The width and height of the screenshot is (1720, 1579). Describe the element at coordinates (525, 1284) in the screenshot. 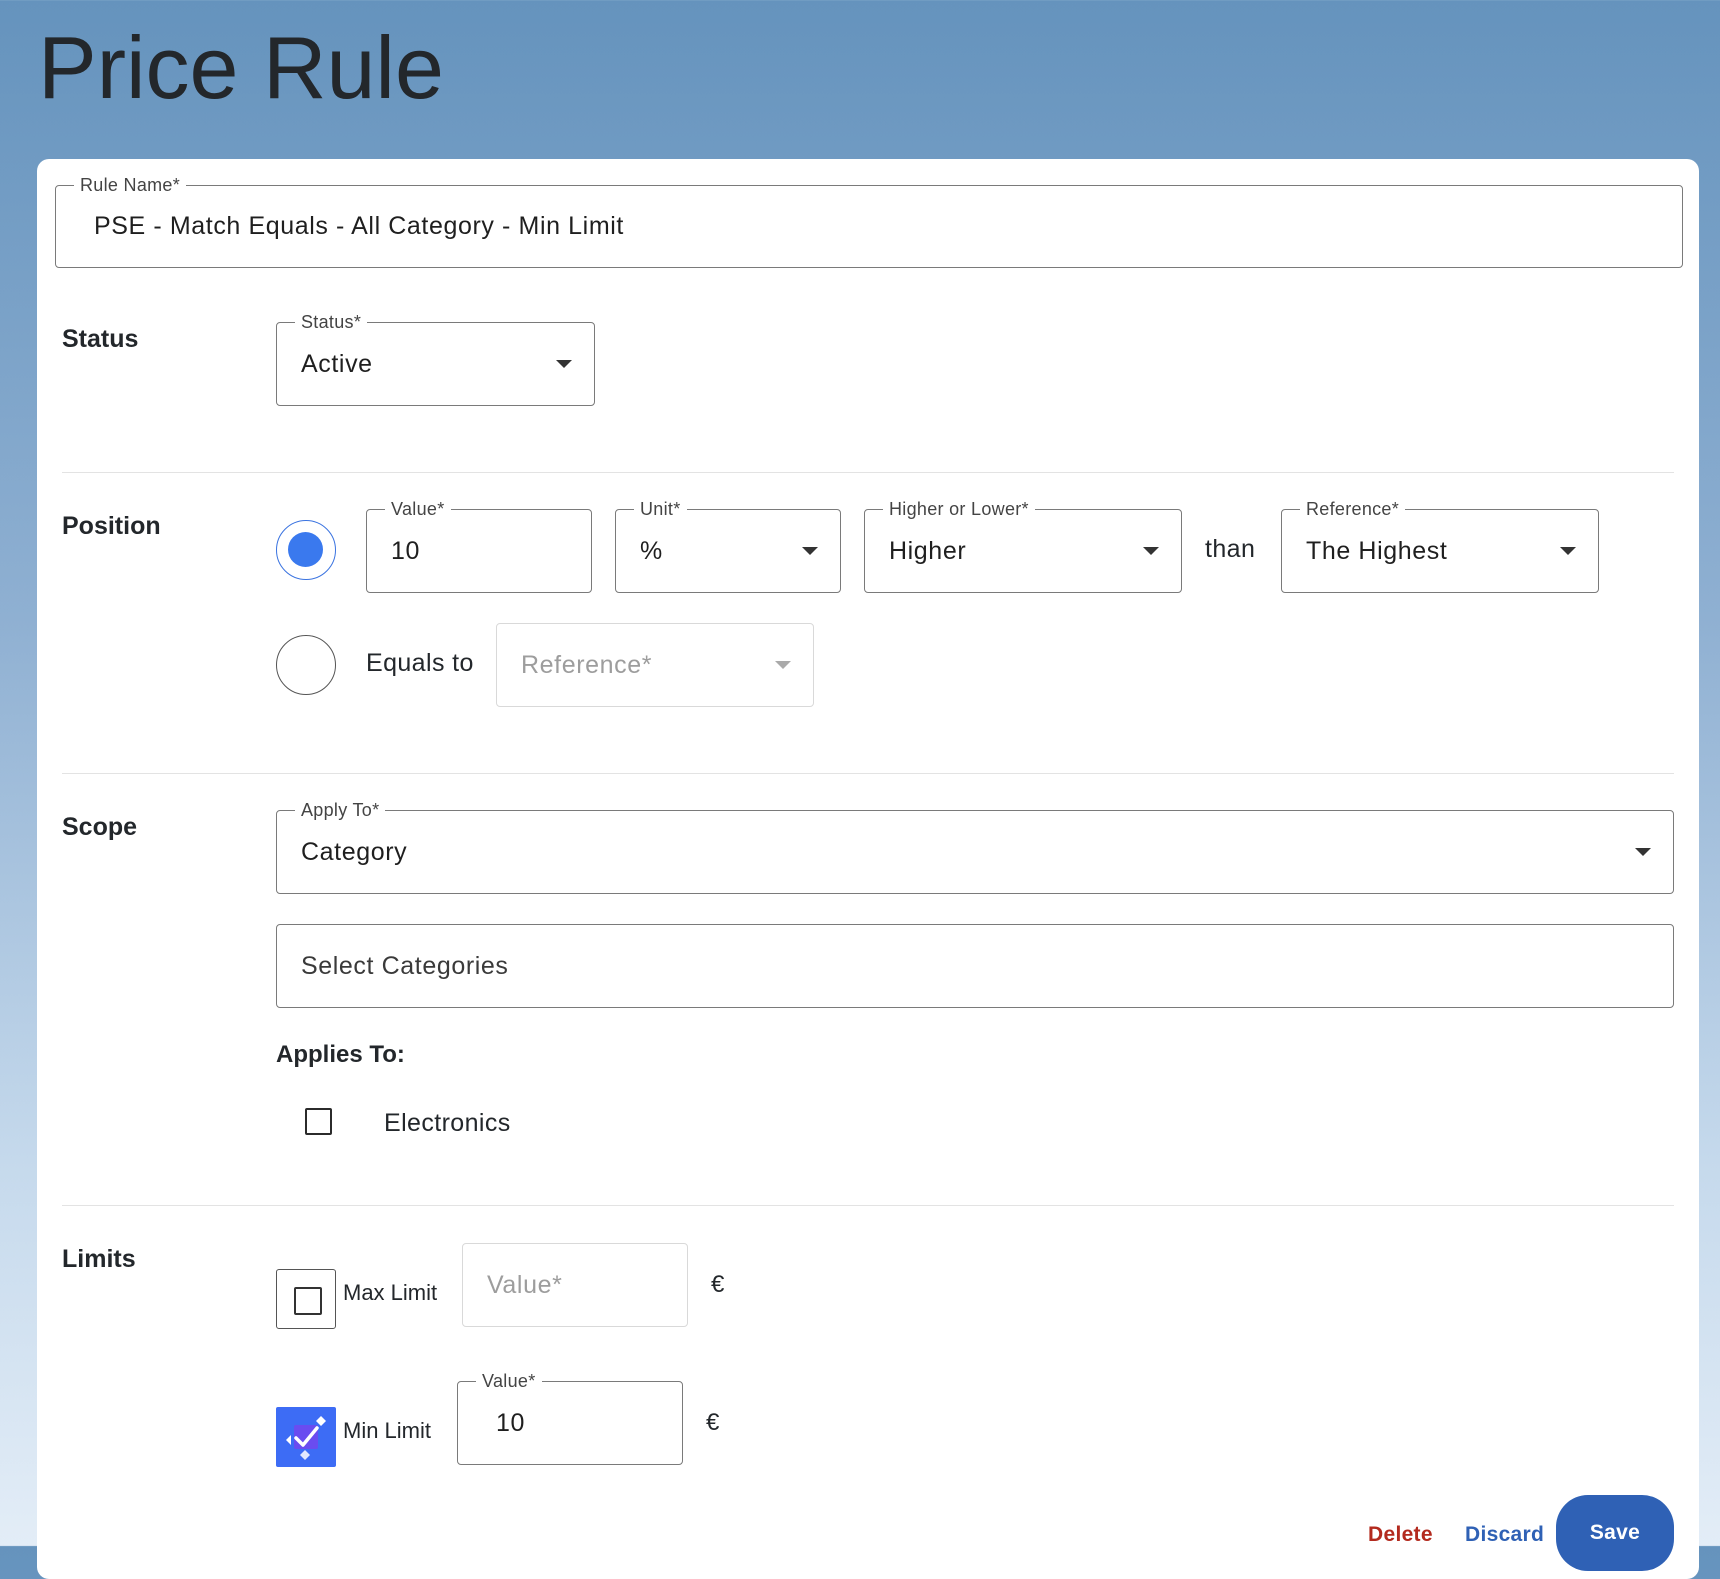

I see `max-limit-placeholder: Value*` at that location.